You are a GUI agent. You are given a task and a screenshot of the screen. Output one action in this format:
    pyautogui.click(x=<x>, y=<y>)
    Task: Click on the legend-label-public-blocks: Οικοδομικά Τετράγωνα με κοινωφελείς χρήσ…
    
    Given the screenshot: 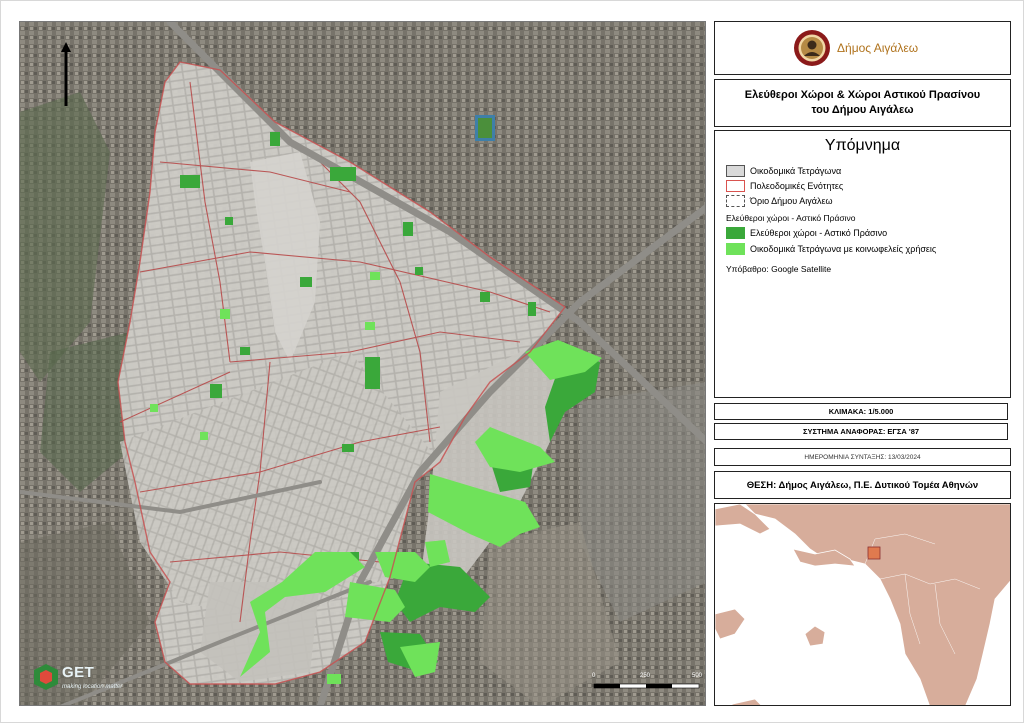 What is the action you would take?
    pyautogui.click(x=843, y=249)
    